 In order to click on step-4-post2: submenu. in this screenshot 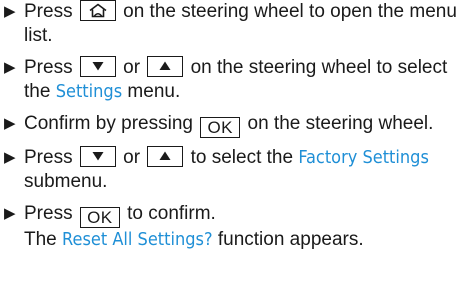, I will do `click(66, 181)`.